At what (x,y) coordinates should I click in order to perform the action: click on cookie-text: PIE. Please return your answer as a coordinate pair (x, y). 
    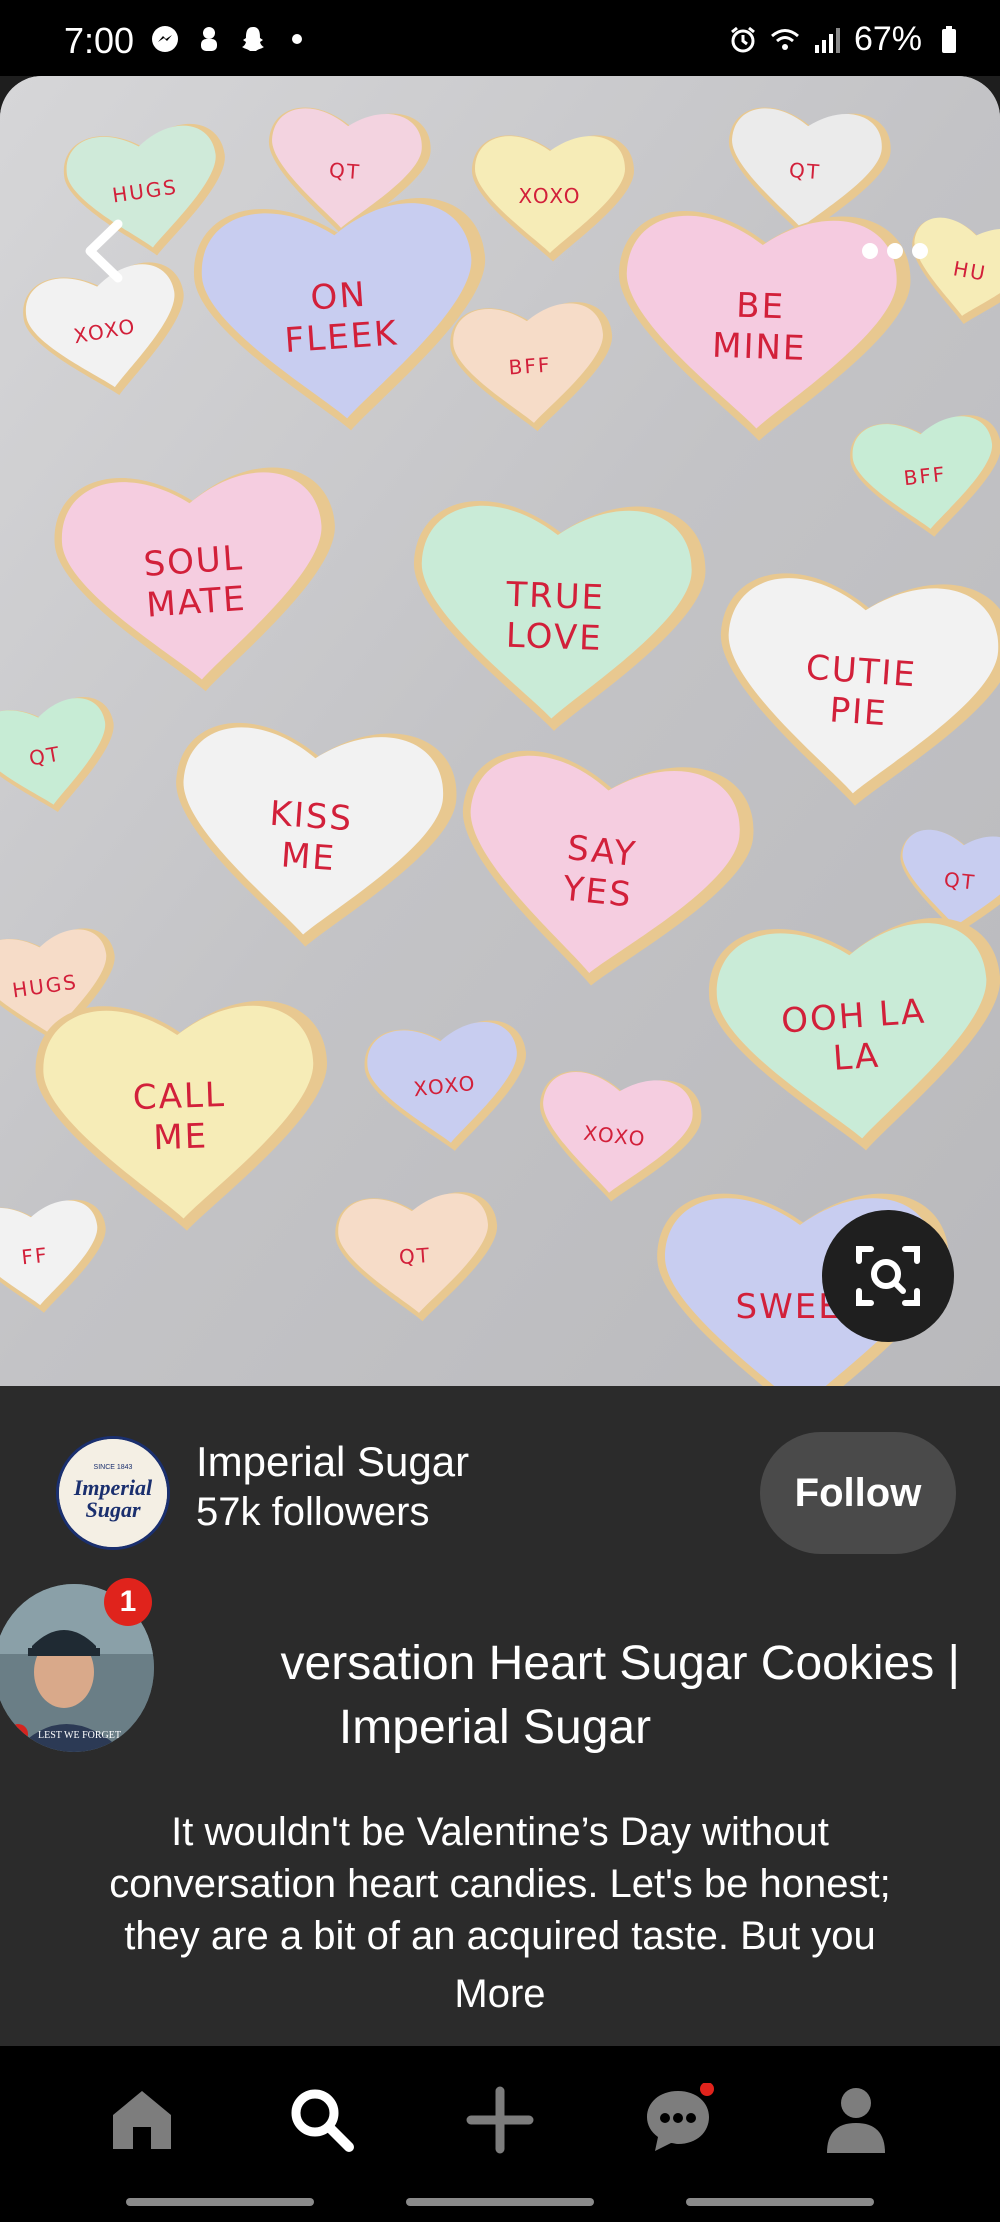
    Looking at the image, I should click on (858, 712).